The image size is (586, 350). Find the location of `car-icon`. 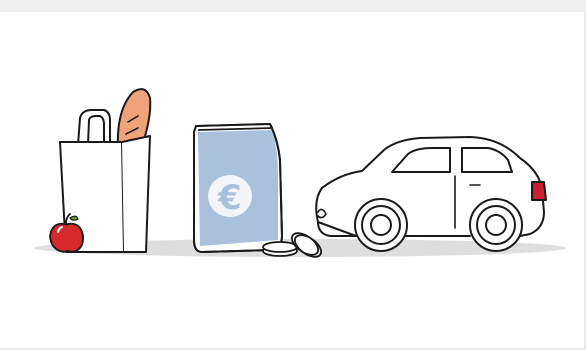

car-icon is located at coordinates (431, 194).